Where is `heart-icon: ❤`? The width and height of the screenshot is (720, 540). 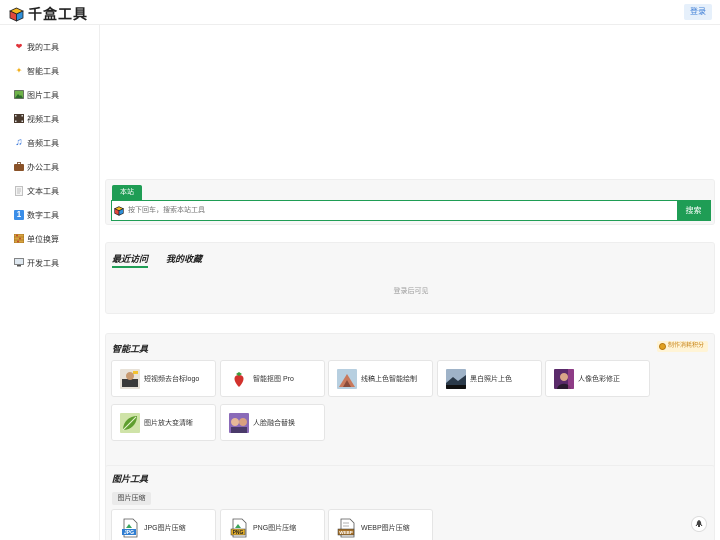 heart-icon: ❤ is located at coordinates (19, 46).